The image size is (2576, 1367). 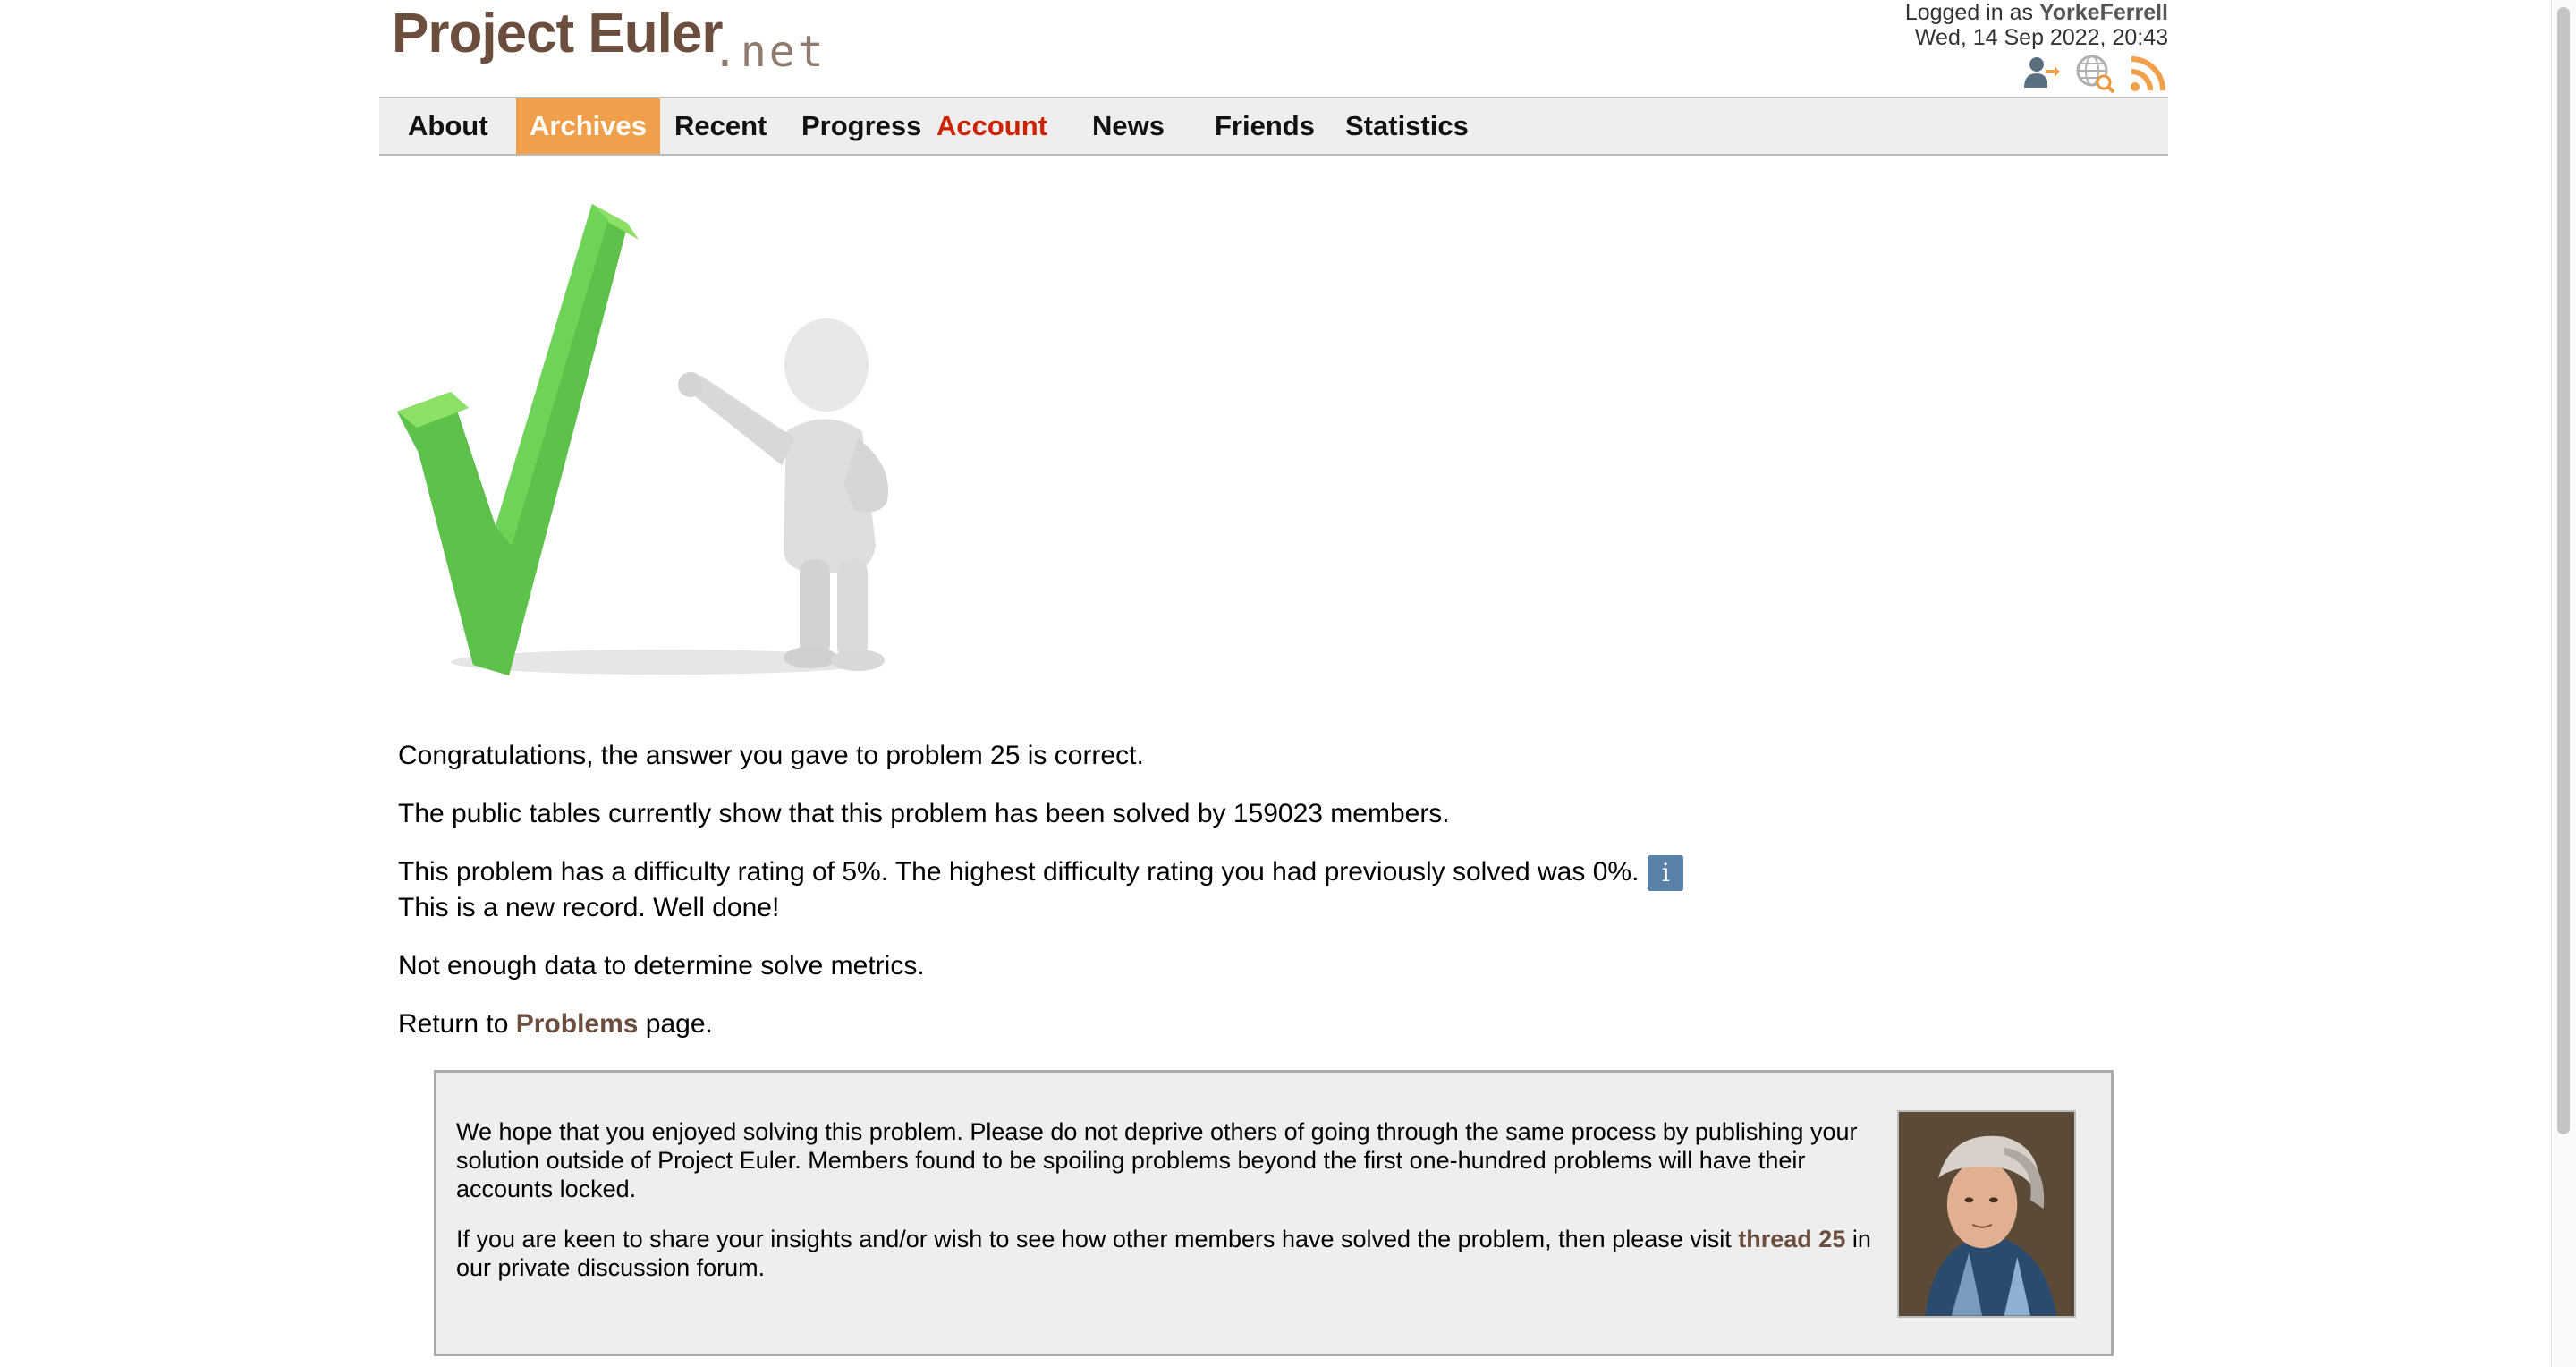 What do you see at coordinates (675, 1024) in the screenshot?
I see `return-suffix: page.` at bounding box center [675, 1024].